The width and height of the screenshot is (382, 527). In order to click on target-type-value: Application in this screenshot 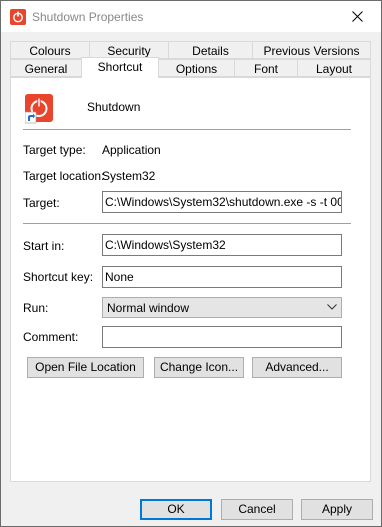, I will do `click(131, 150)`.